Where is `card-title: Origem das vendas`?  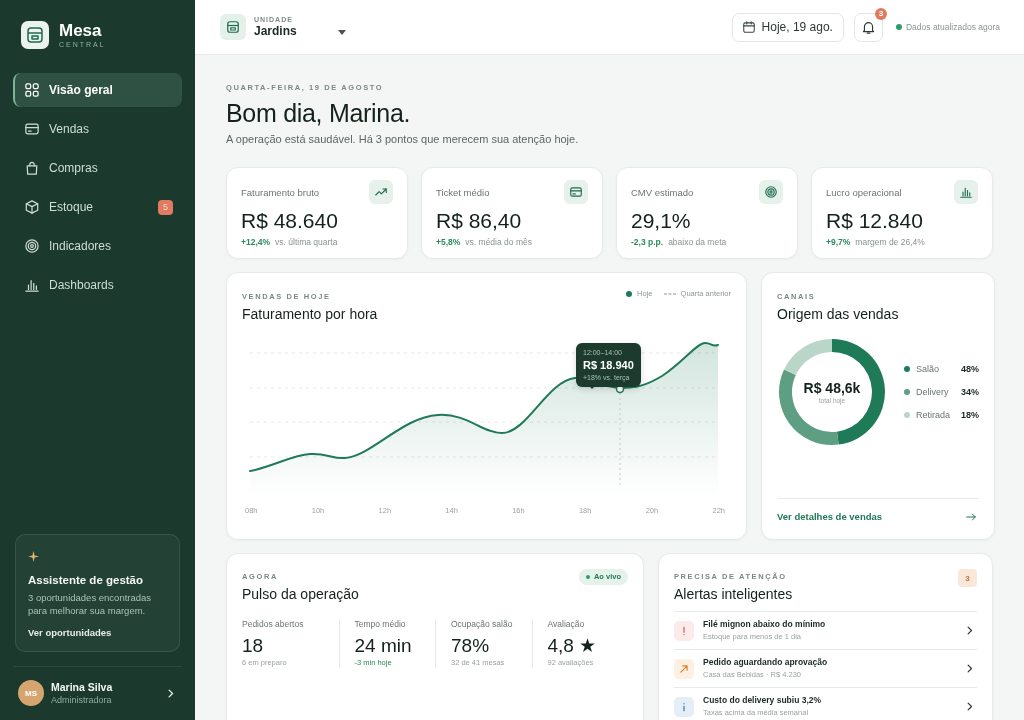 card-title: Origem das vendas is located at coordinates (838, 314).